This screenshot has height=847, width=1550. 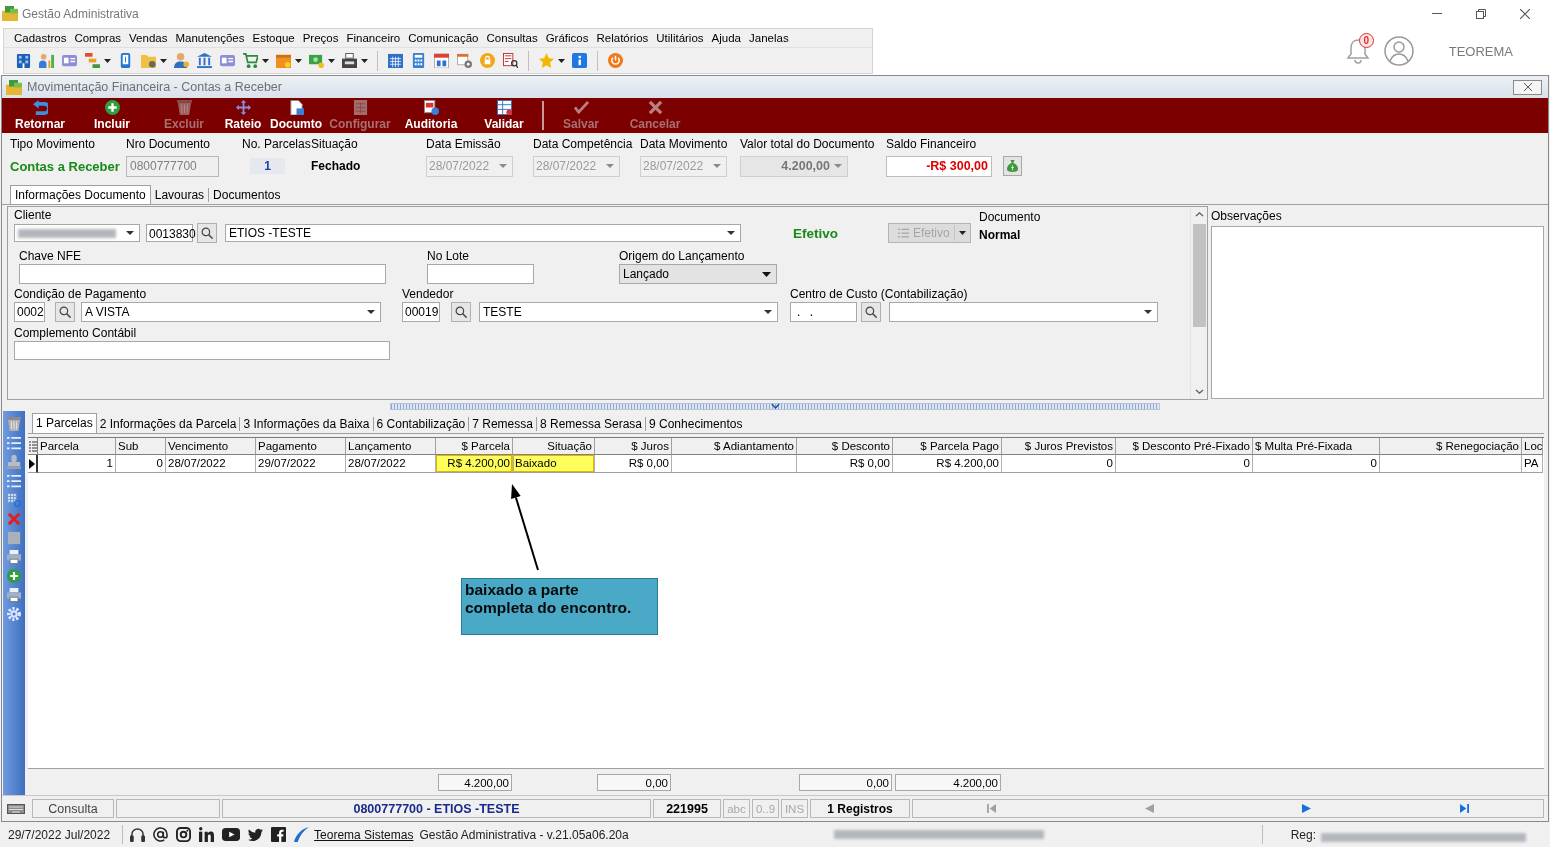 I want to click on menu-item: Gráficos, so click(x=567, y=38).